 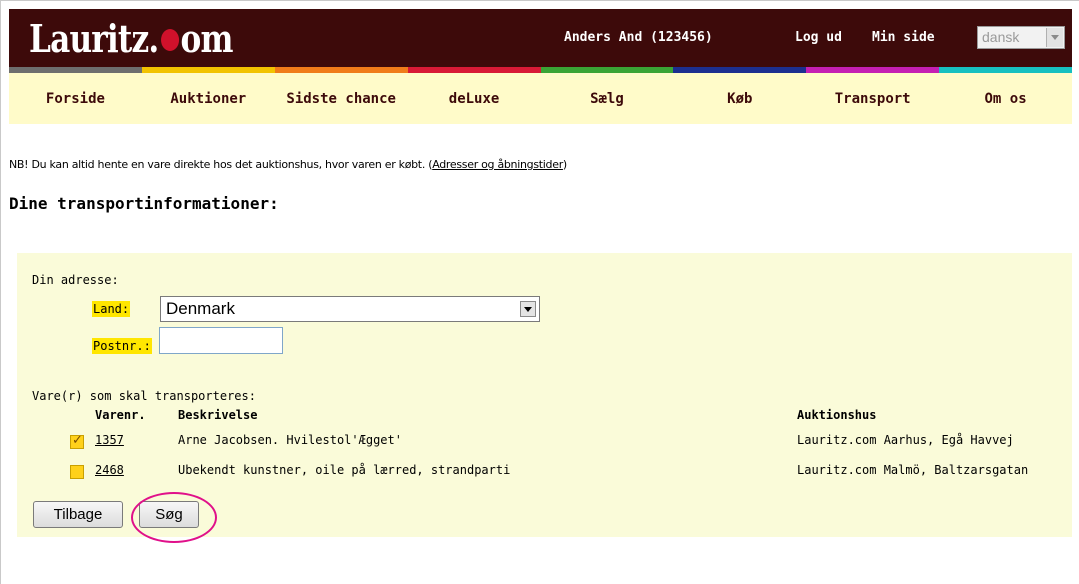 I want to click on page-title: Dine transportinformationer:, so click(x=144, y=203).